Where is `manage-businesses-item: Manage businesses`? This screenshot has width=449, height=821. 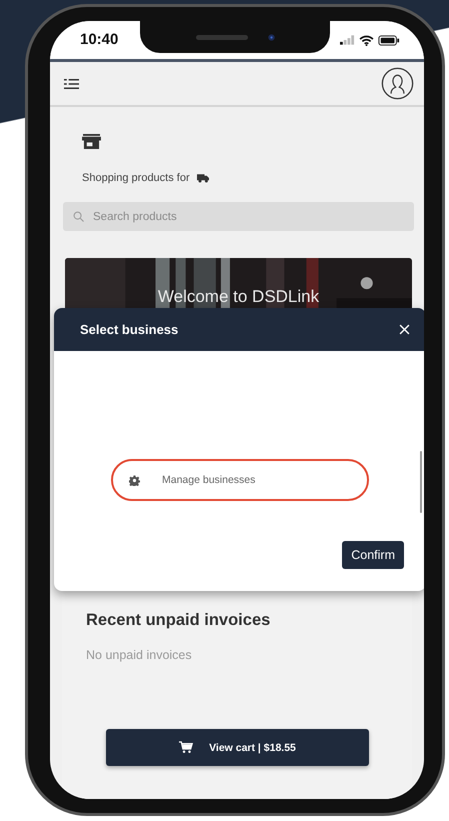 manage-businesses-item: Manage businesses is located at coordinates (240, 480).